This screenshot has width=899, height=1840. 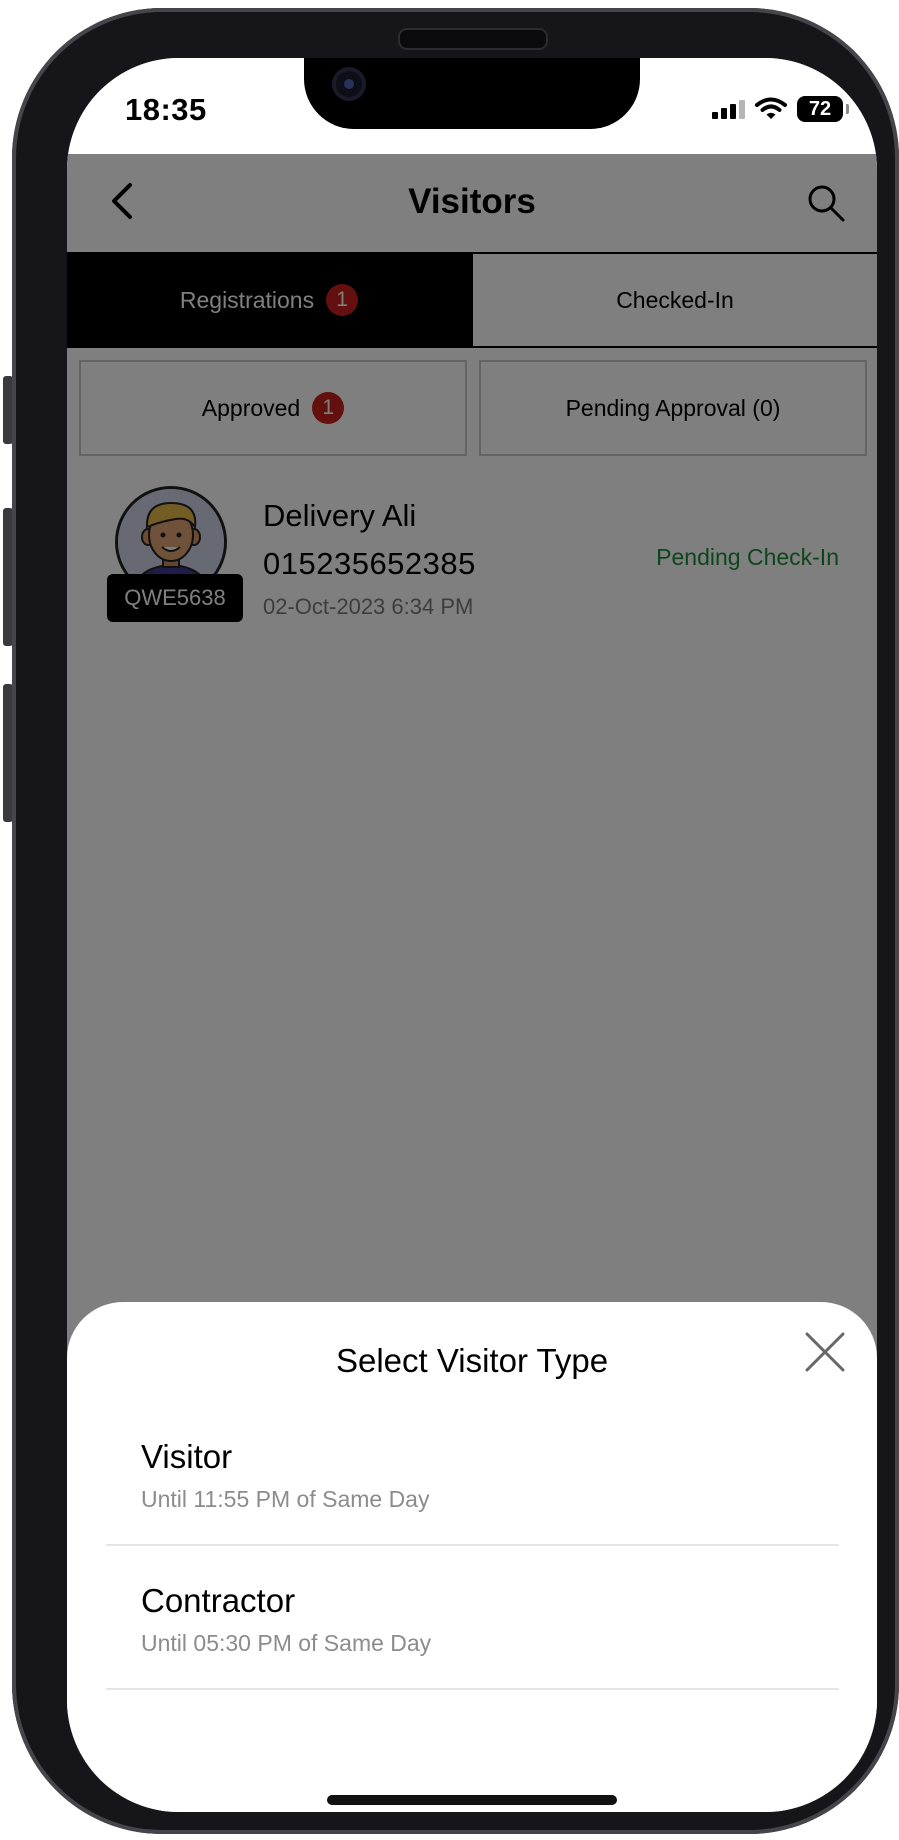 I want to click on speaker-slit, so click(x=473, y=39).